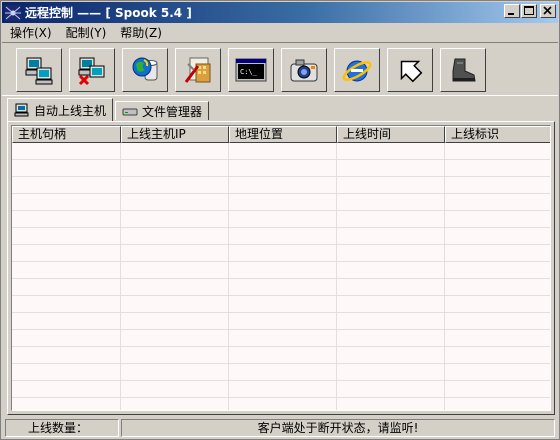 The height and width of the screenshot is (440, 560). I want to click on close-icon, so click(547, 10).